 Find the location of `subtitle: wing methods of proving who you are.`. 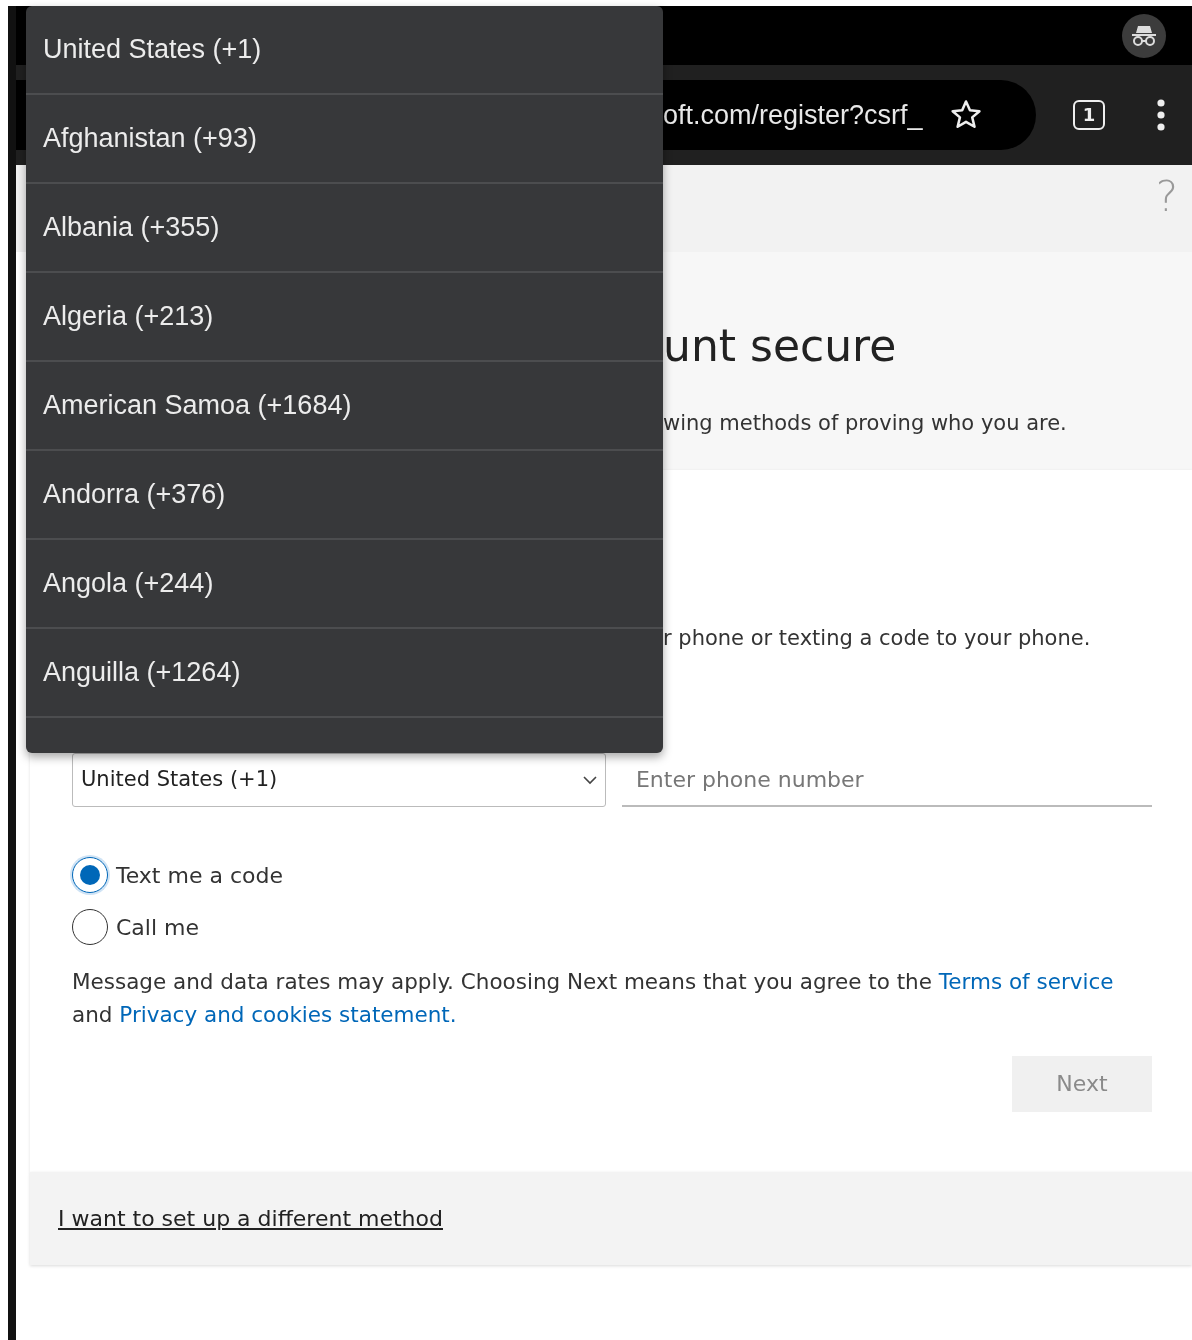

subtitle: wing methods of proving who you are. is located at coordinates (865, 424).